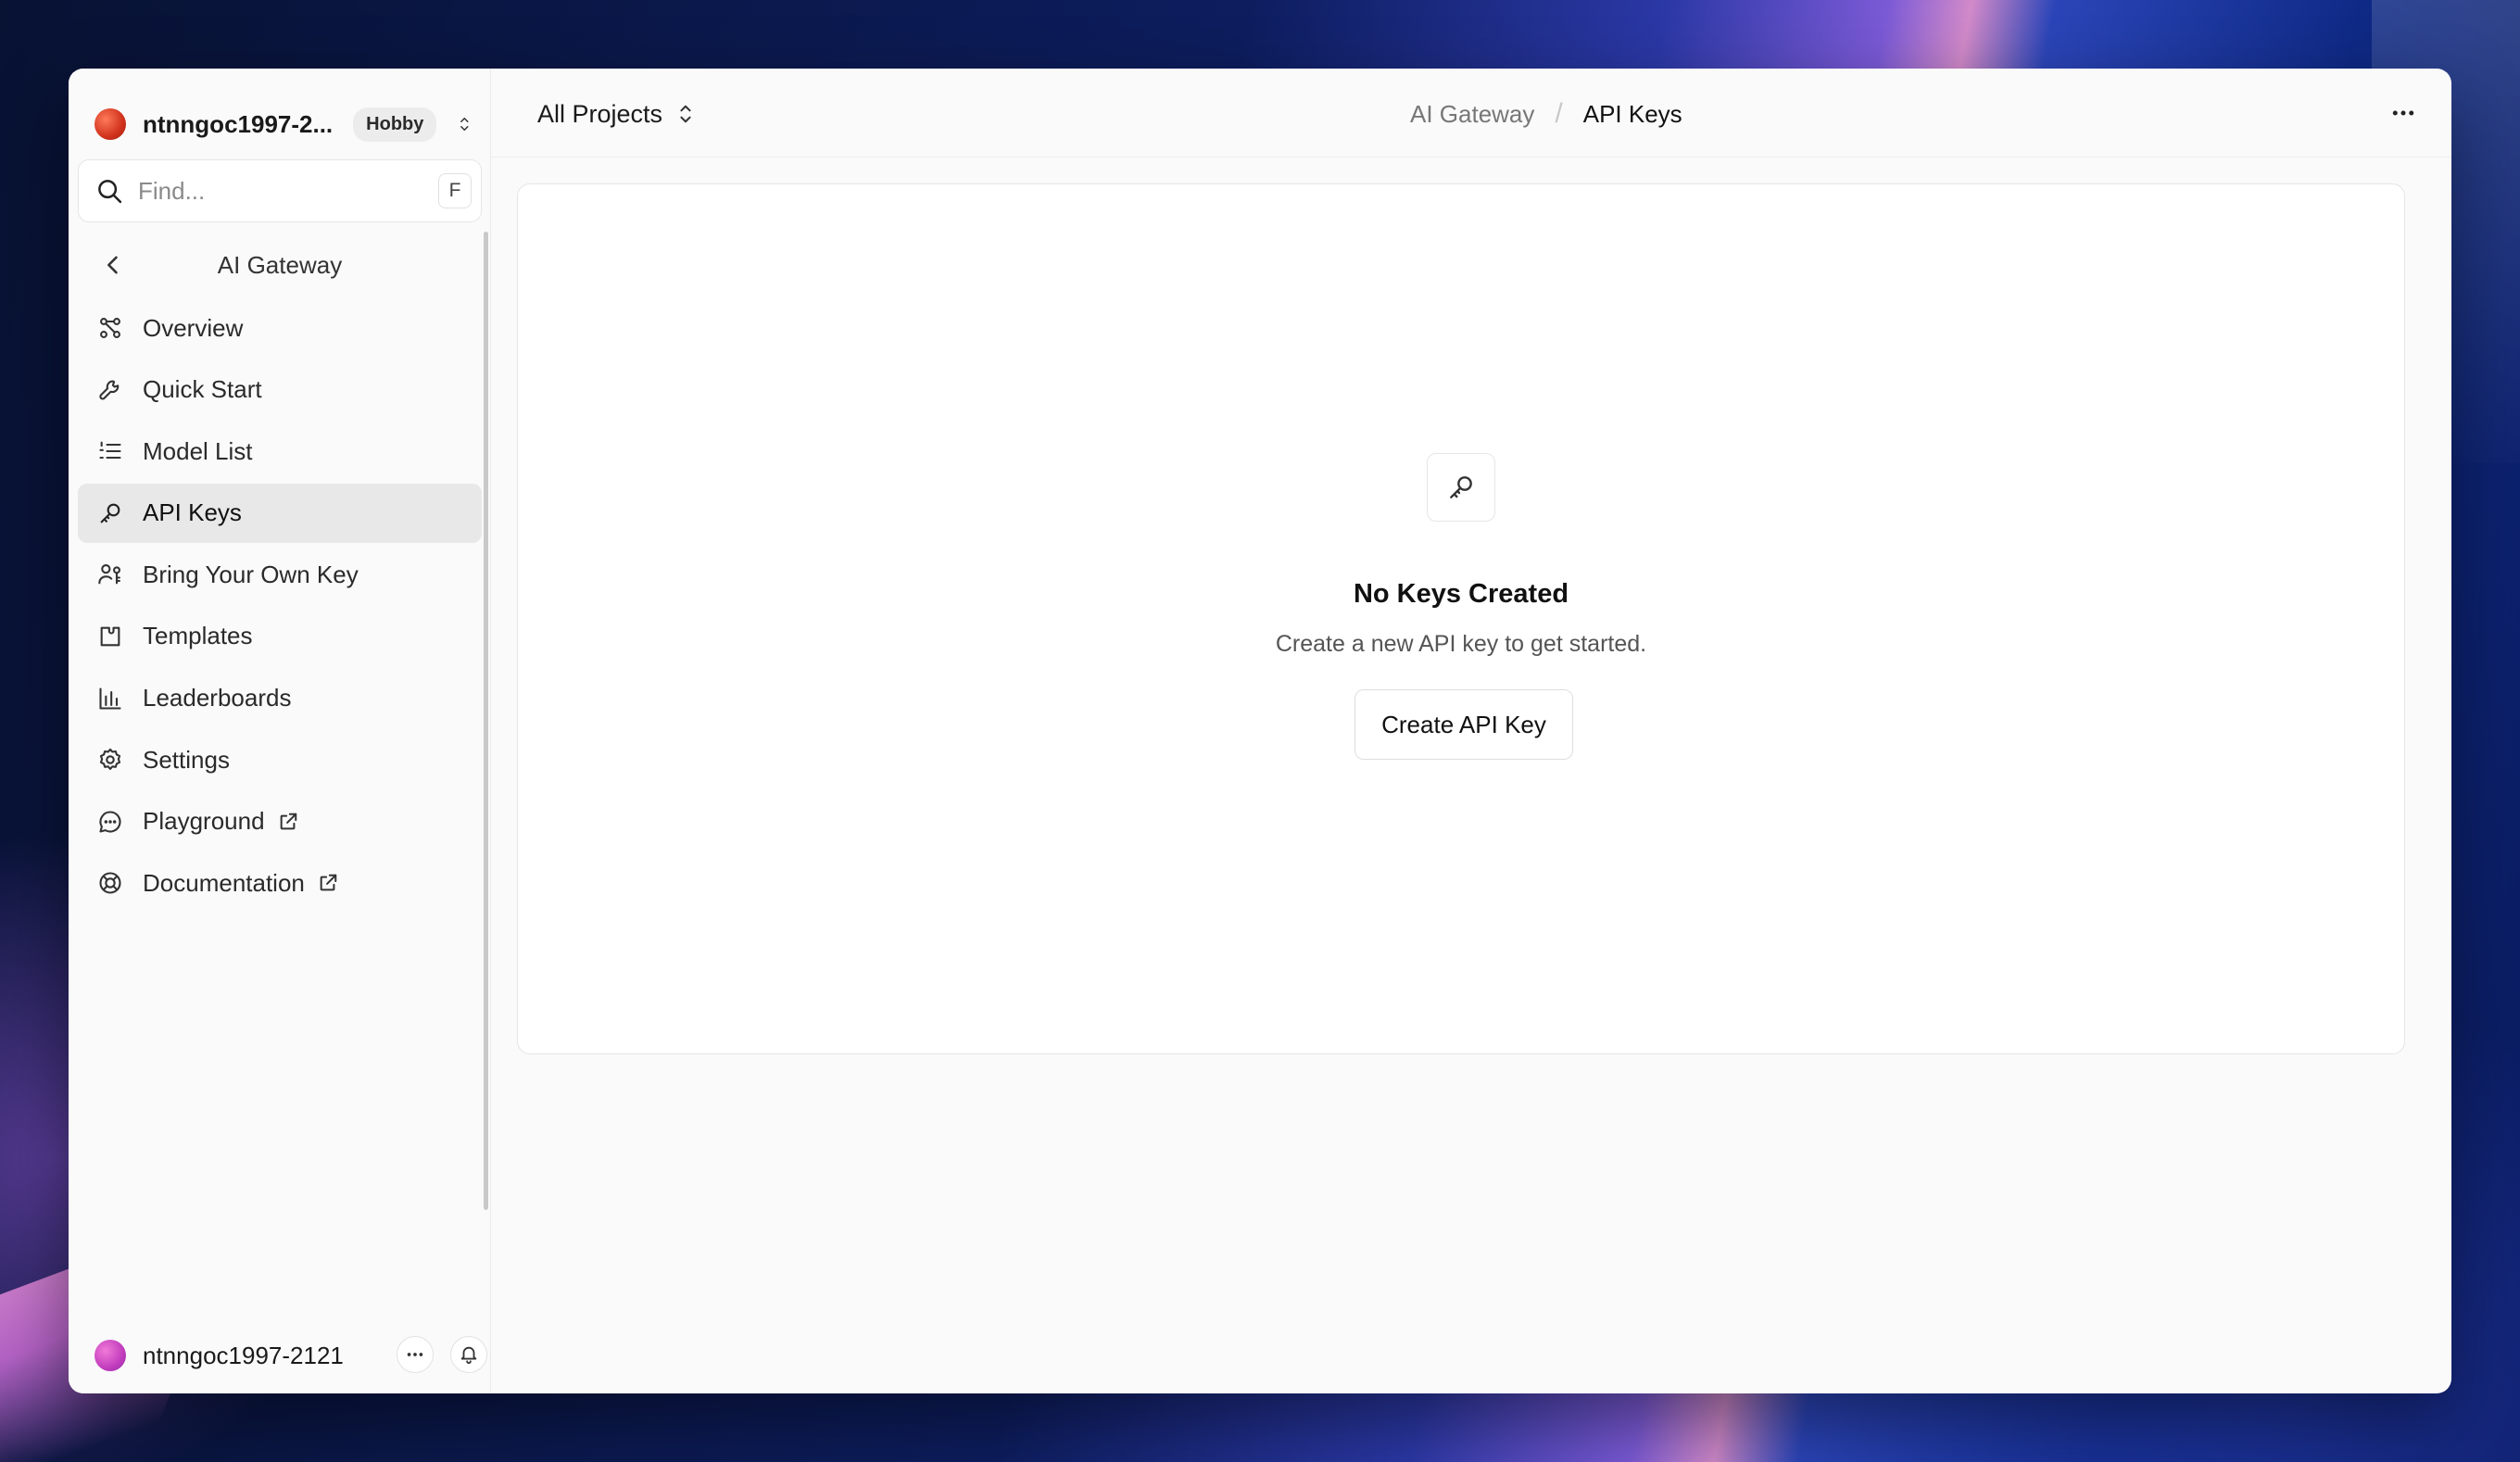 The height and width of the screenshot is (1462, 2520). I want to click on search-input, so click(267, 191).